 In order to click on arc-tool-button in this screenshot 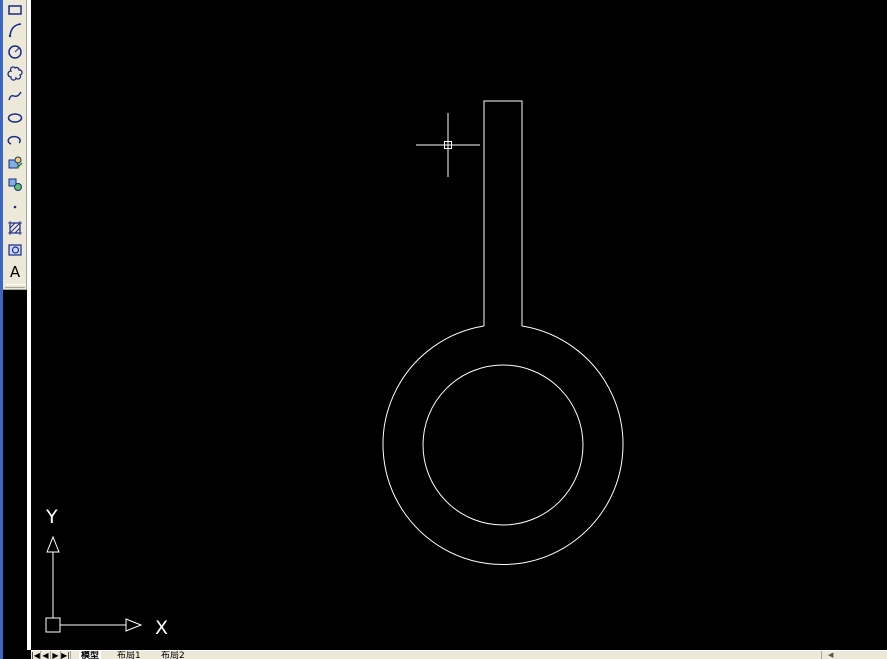, I will do `click(15, 30)`.